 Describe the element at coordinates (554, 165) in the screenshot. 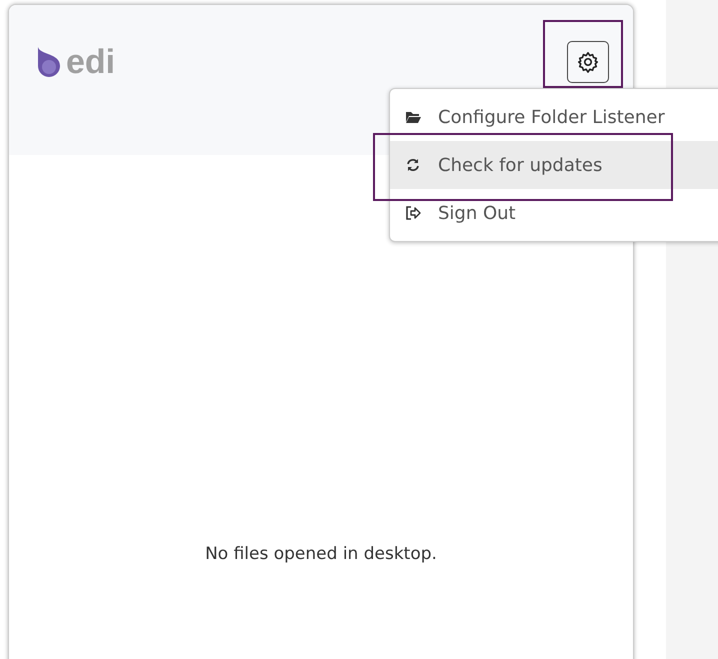

I see `menu-item: Check for updates` at that location.